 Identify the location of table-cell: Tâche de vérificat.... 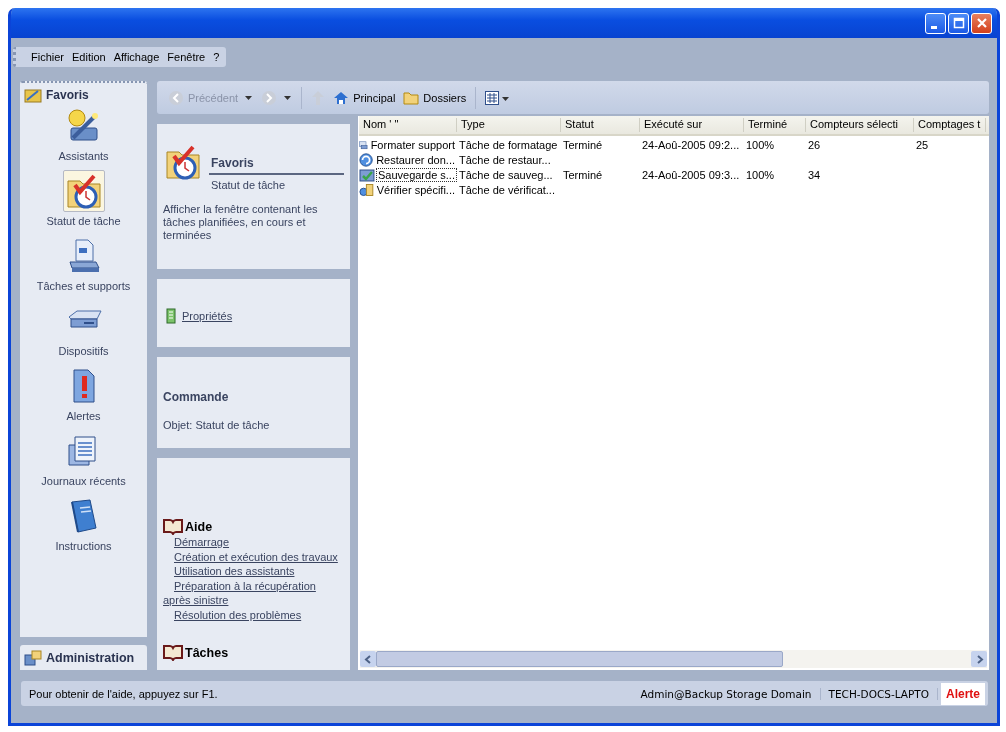
(507, 189).